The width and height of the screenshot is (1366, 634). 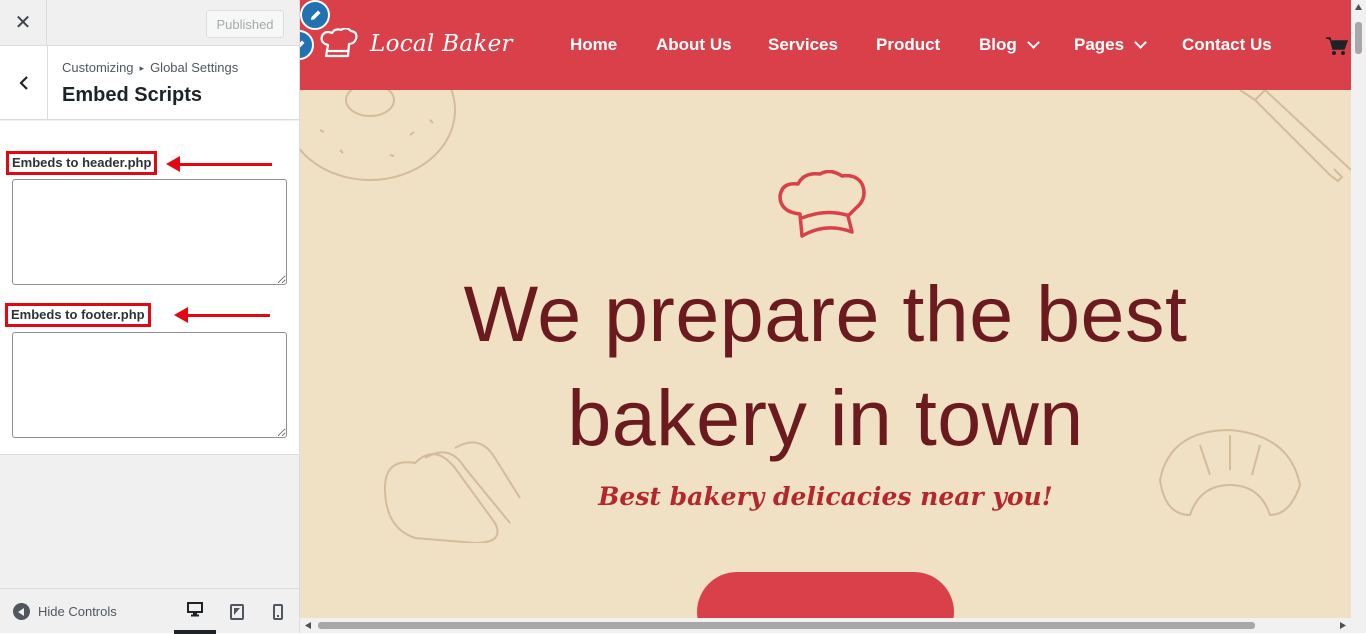 I want to click on device-desktop-button, so click(x=195, y=611).